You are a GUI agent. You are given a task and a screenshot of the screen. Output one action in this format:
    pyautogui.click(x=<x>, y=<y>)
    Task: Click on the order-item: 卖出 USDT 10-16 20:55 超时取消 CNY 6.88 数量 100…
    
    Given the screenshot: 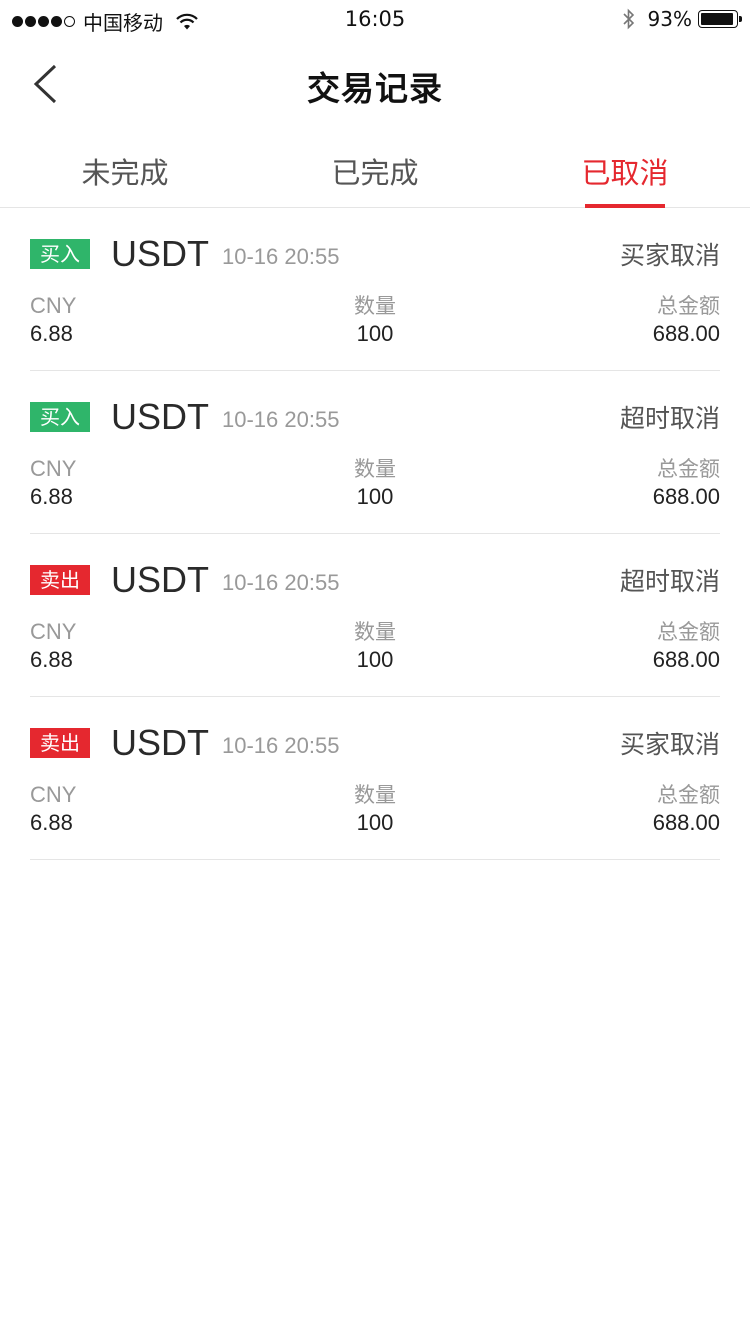 What is the action you would take?
    pyautogui.click(x=375, y=615)
    